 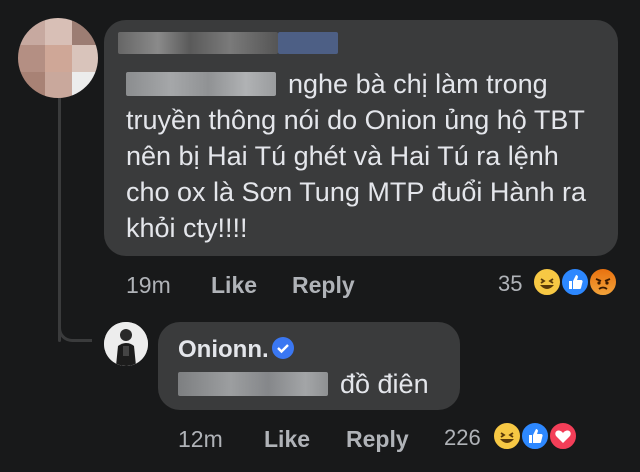 What do you see at coordinates (308, 43) in the screenshot?
I see `commenter-name-blurred-part` at bounding box center [308, 43].